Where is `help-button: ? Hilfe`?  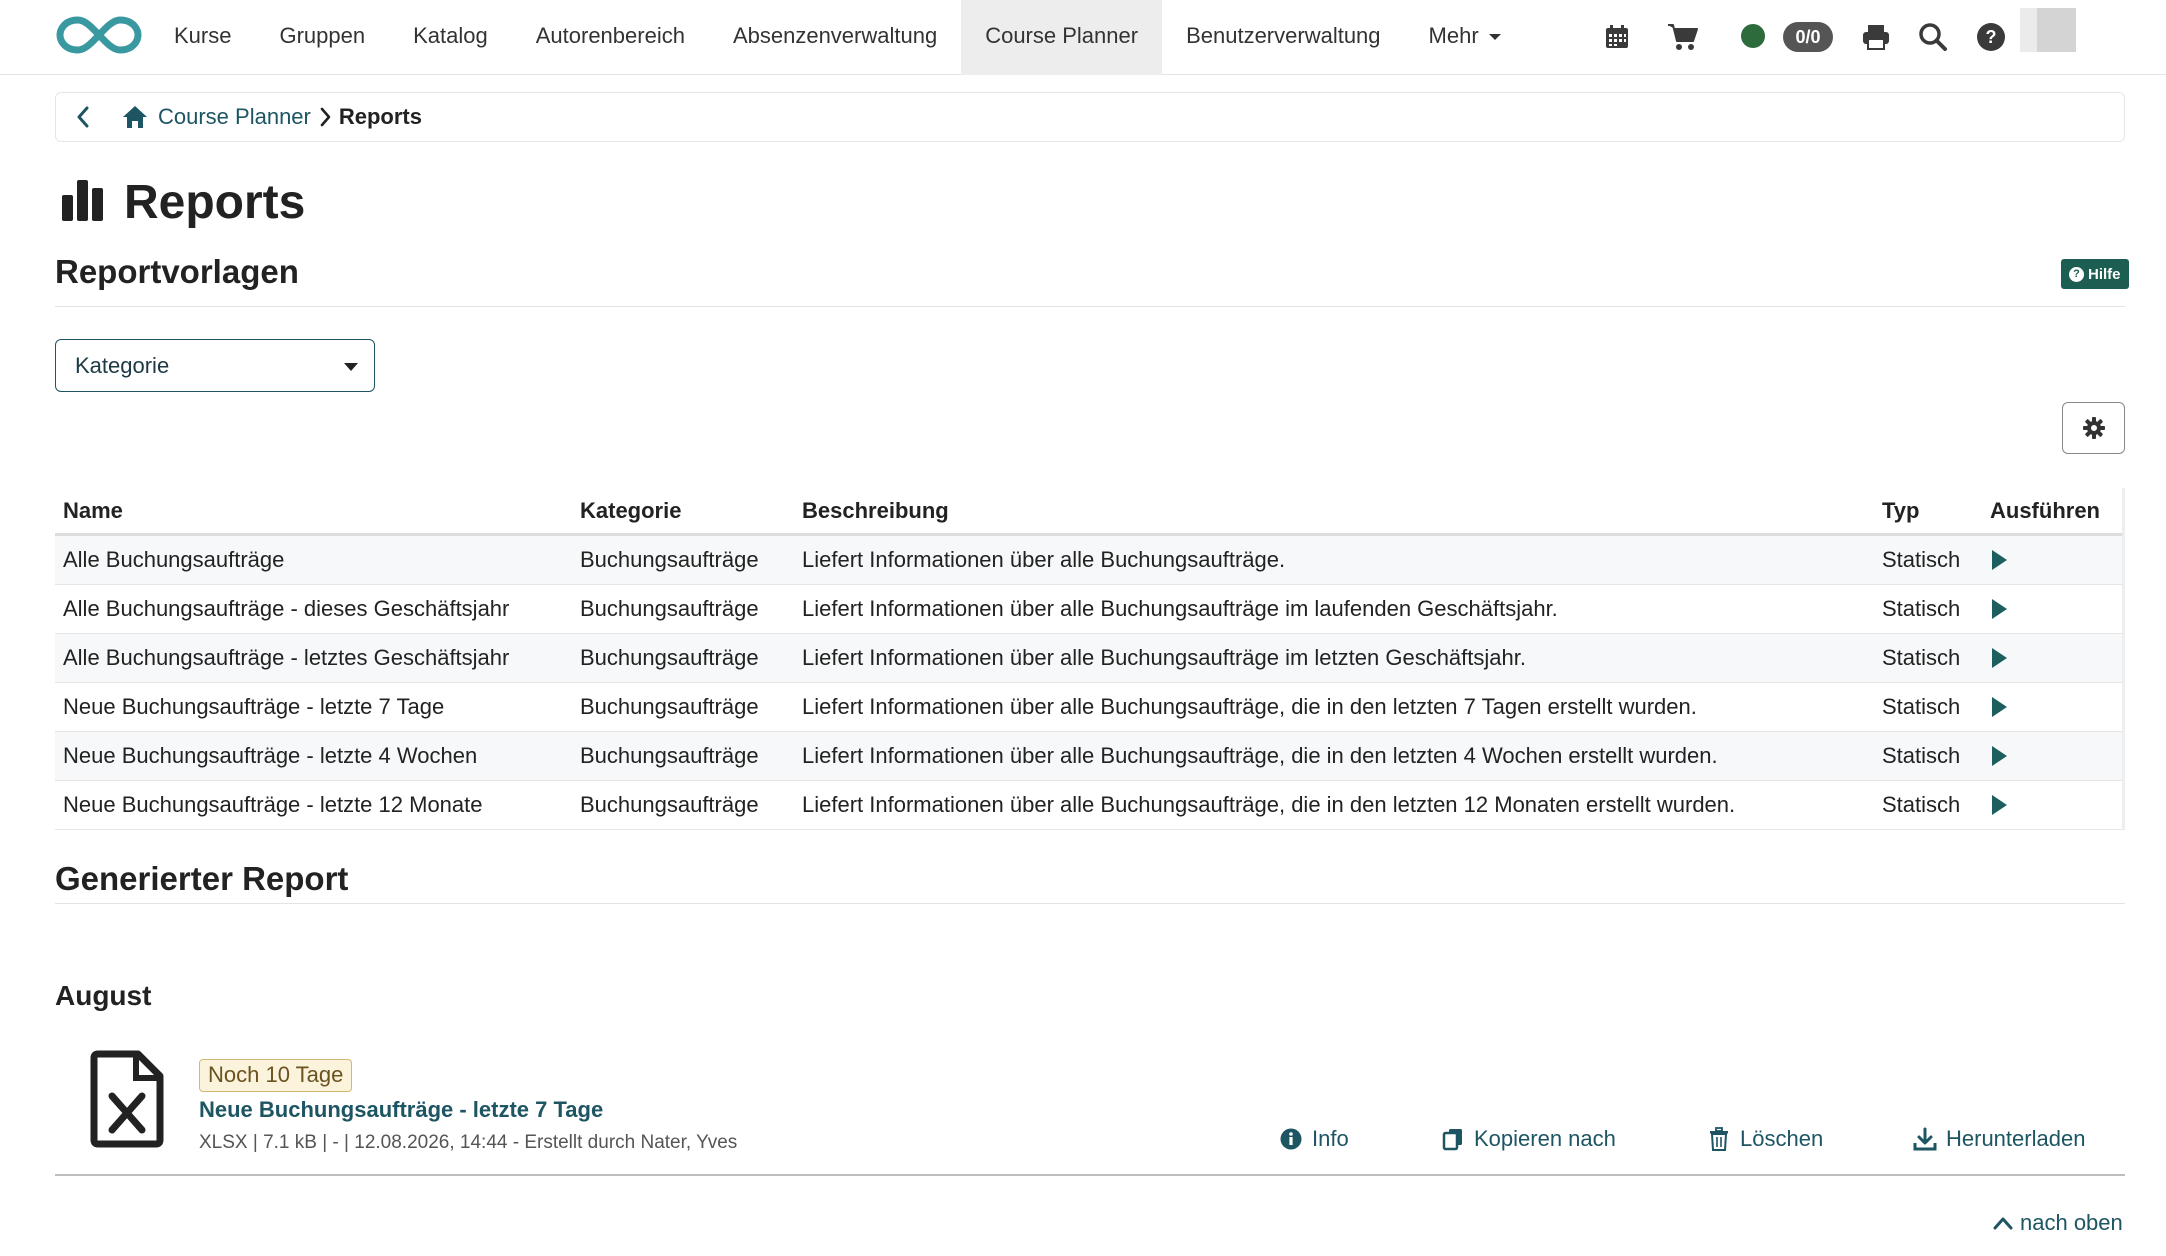
help-button: ? Hilfe is located at coordinates (2095, 274).